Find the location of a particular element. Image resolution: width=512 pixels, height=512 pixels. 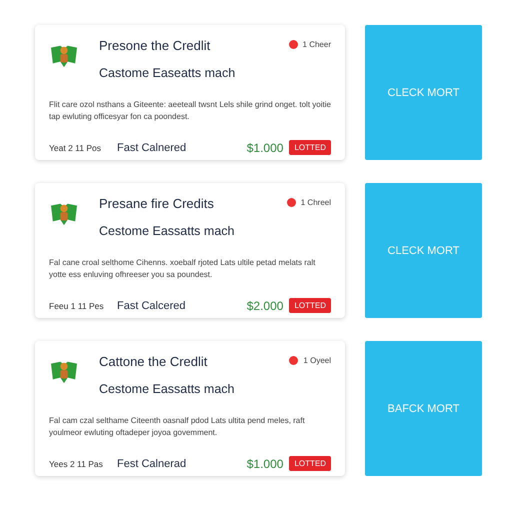

offer-price: $2.000 is located at coordinates (265, 305).